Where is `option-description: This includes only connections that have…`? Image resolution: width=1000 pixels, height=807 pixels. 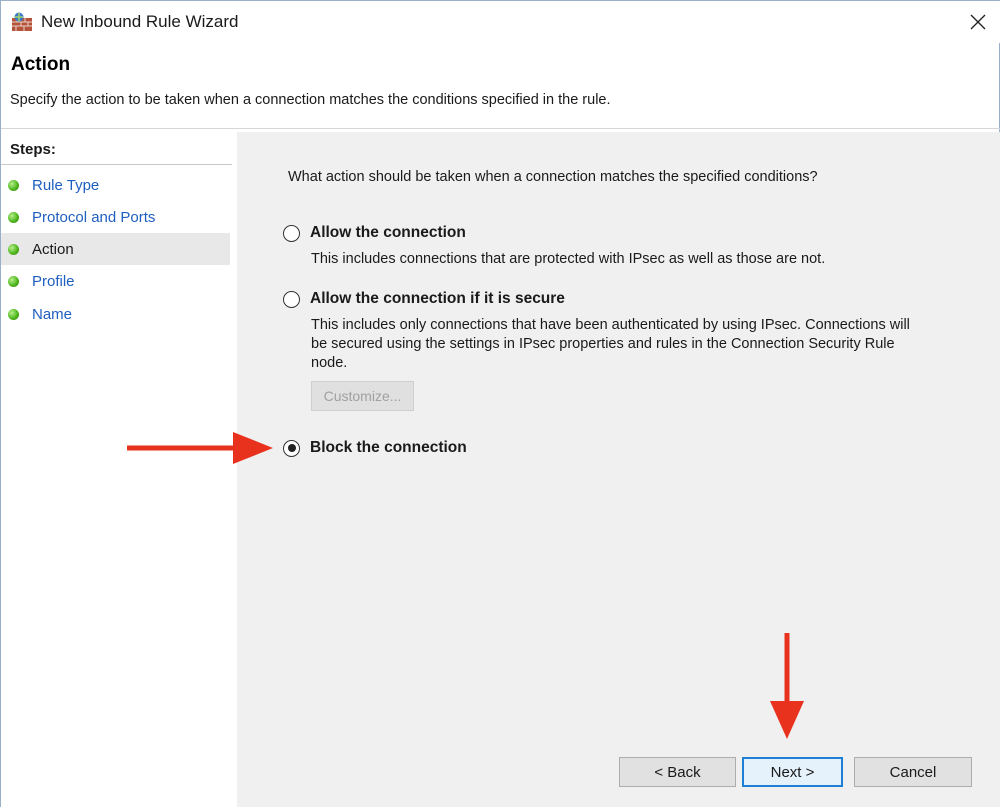
option-description: This includes only connections that have… is located at coordinates (610, 344).